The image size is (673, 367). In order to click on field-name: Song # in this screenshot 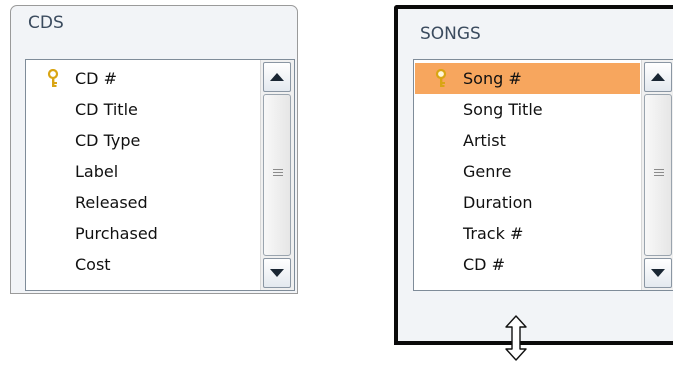, I will do `click(492, 78)`.